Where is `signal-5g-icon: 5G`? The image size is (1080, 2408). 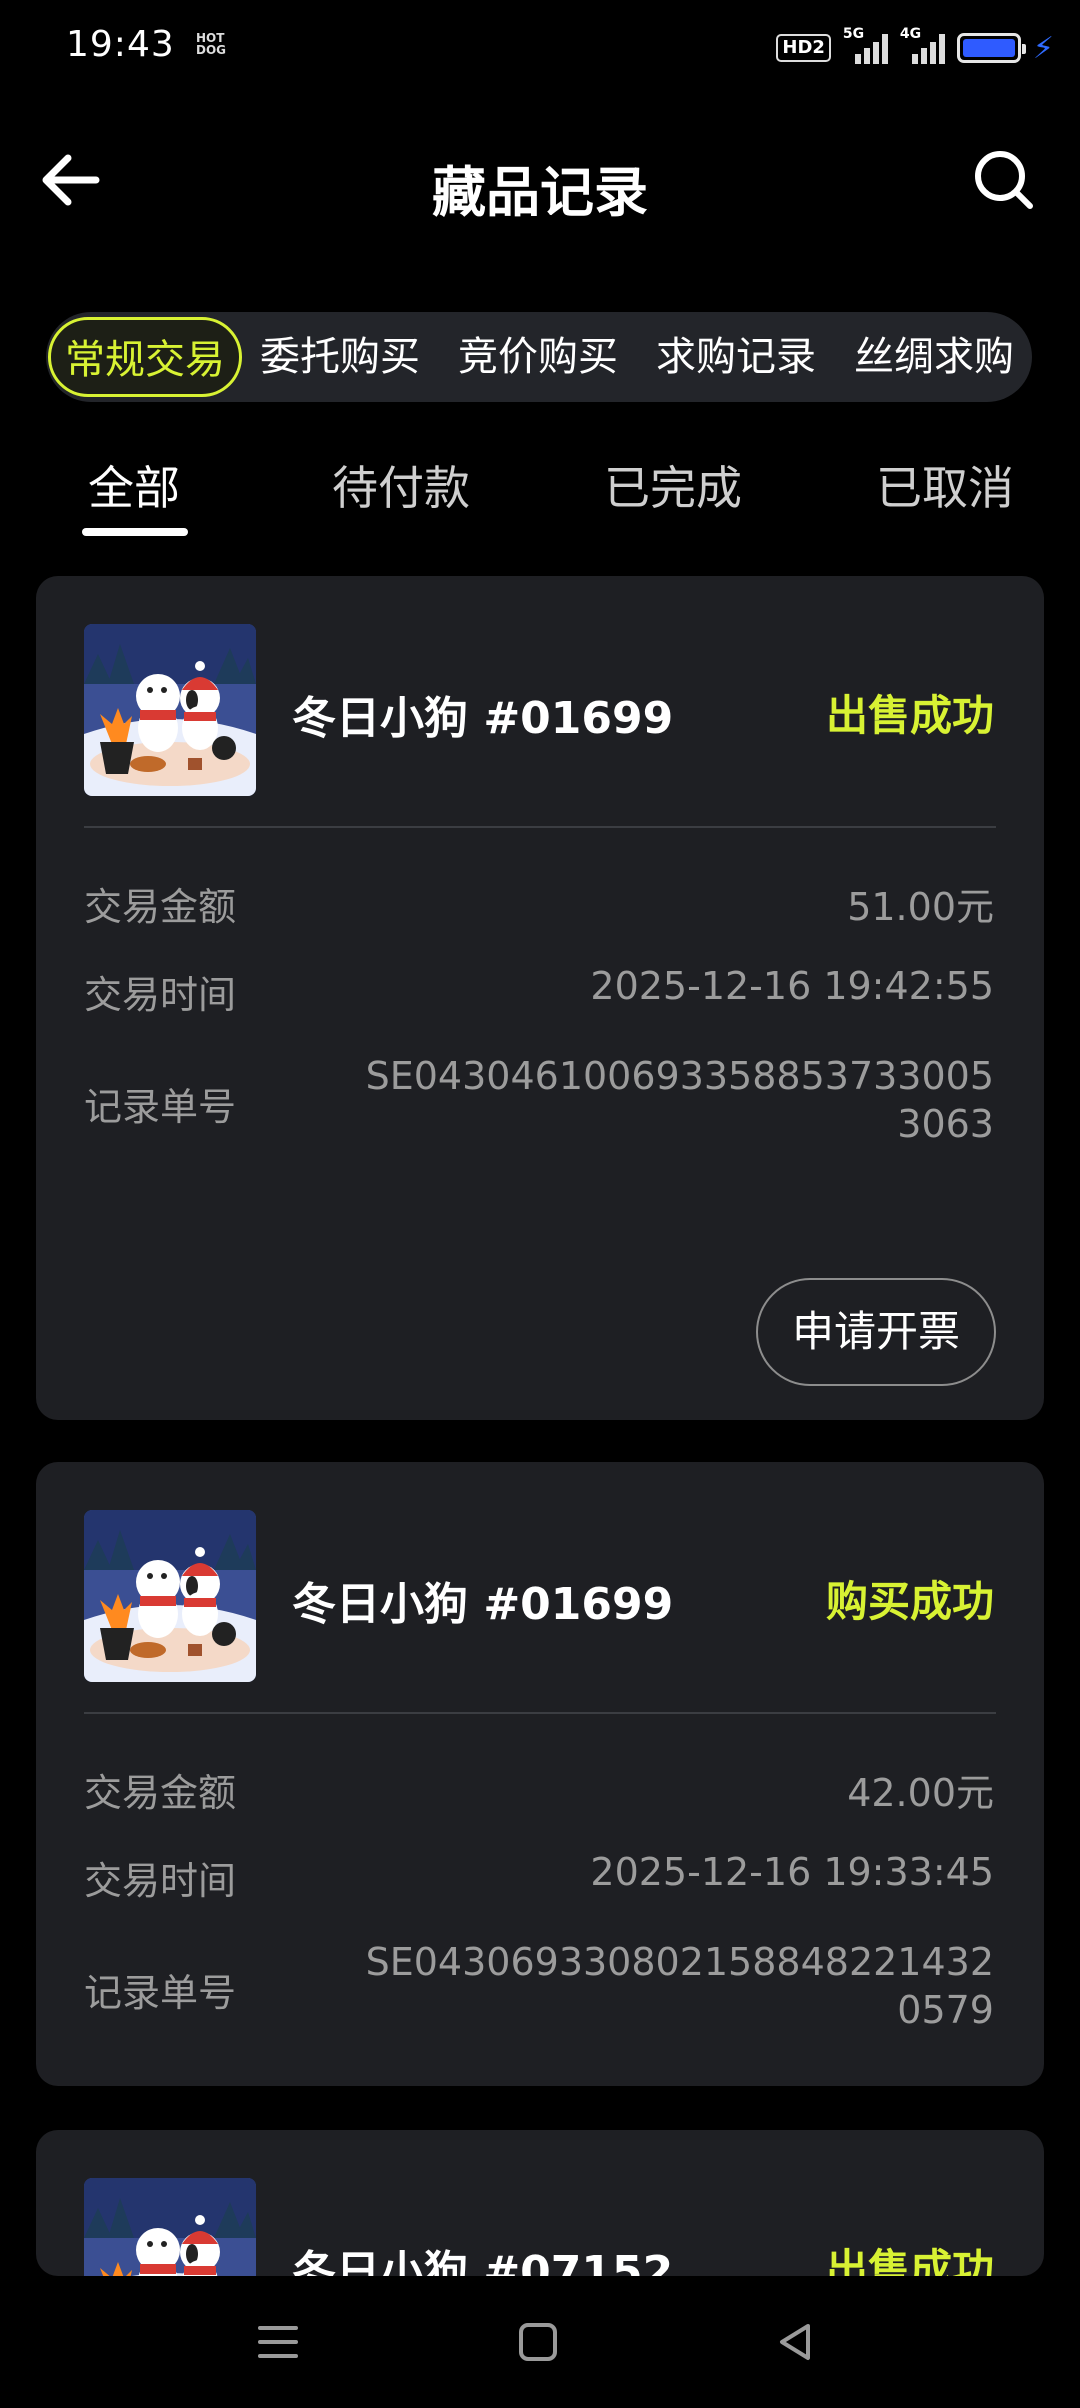 signal-5g-icon: 5G is located at coordinates (865, 45).